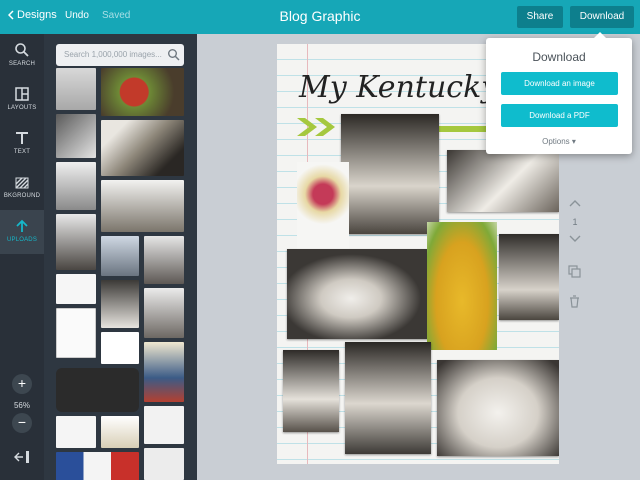 The image size is (640, 480). What do you see at coordinates (540, 17) in the screenshot?
I see `share-button: Share` at bounding box center [540, 17].